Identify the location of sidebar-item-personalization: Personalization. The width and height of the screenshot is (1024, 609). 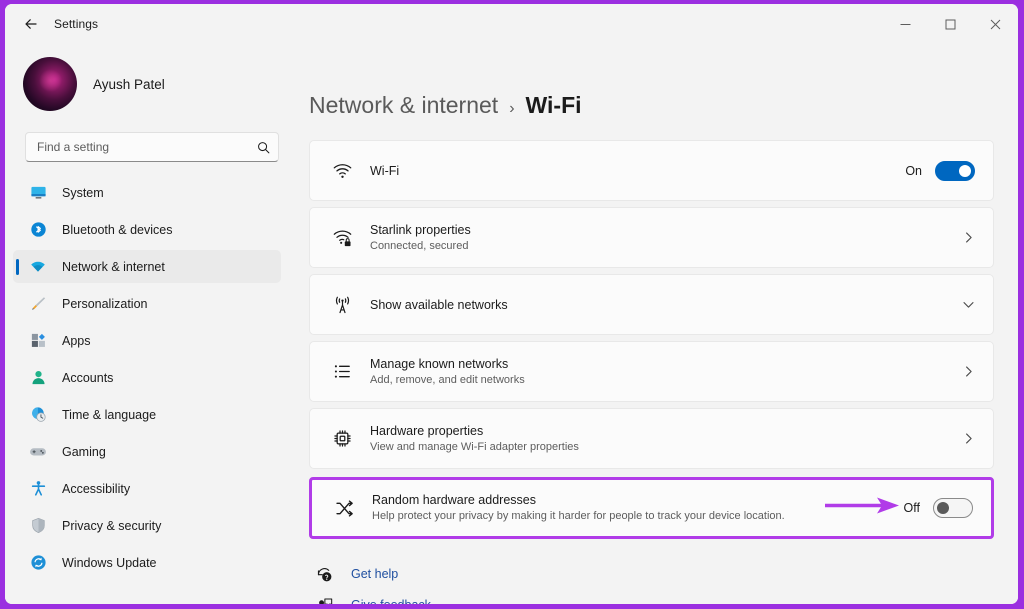
(147, 303).